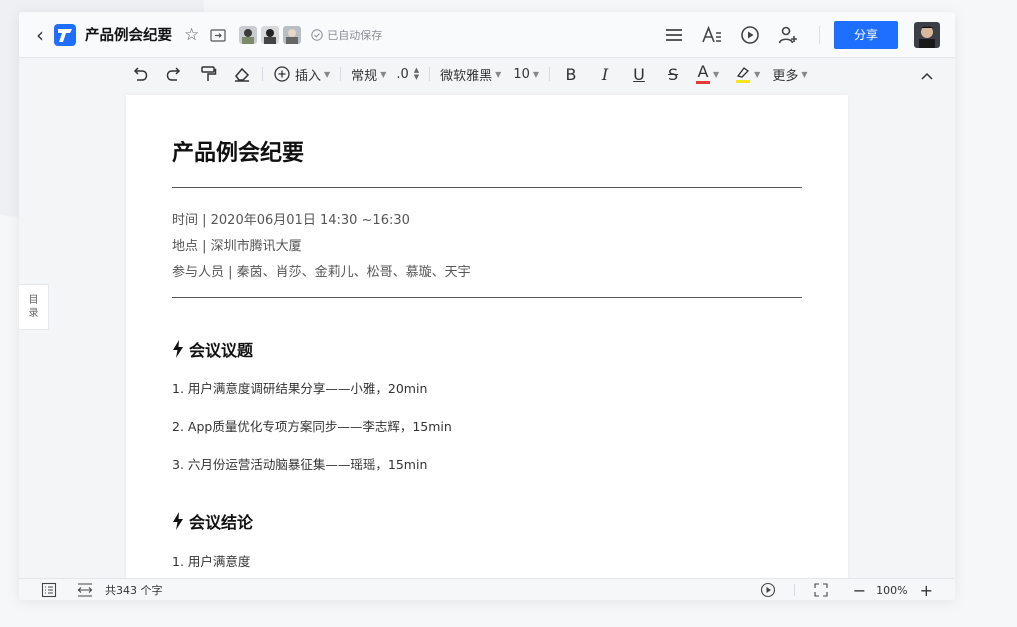 This screenshot has width=1017, height=627. I want to click on collaborator-avatars, so click(272, 34).